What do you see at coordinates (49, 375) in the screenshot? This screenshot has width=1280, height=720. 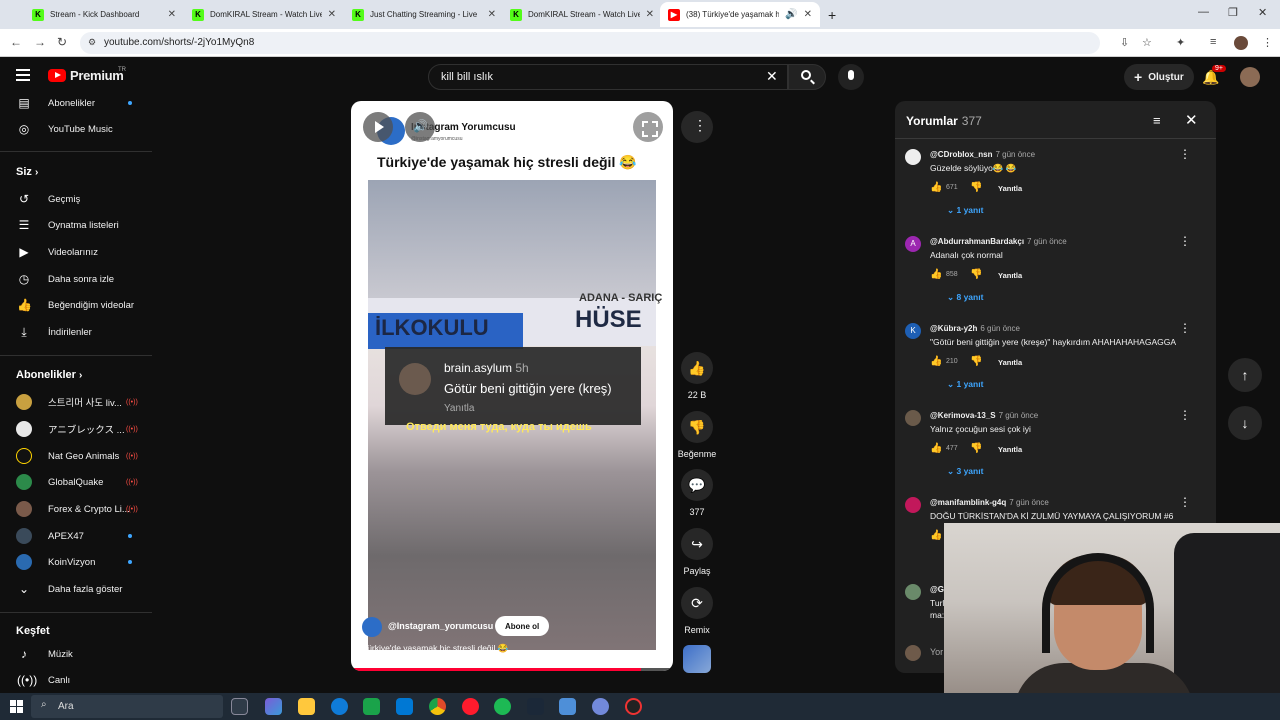 I see `subscriptions-section-heading: Abonelikler ›` at bounding box center [49, 375].